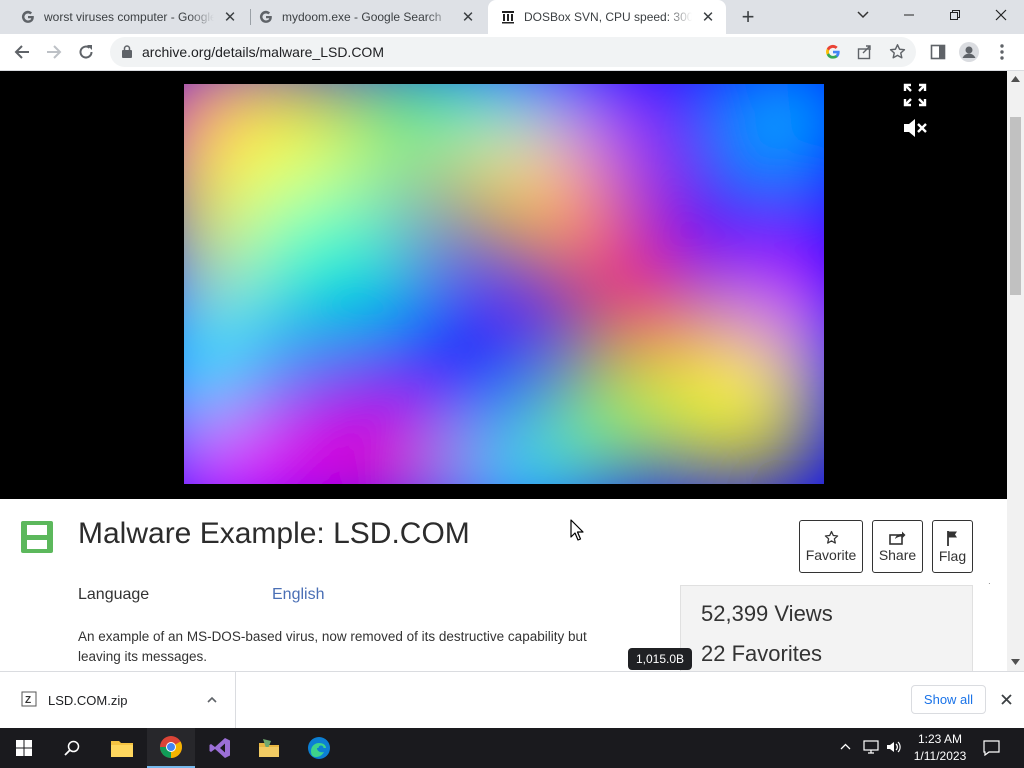 The height and width of the screenshot is (768, 1024). I want to click on visual-studio-button, so click(220, 748).